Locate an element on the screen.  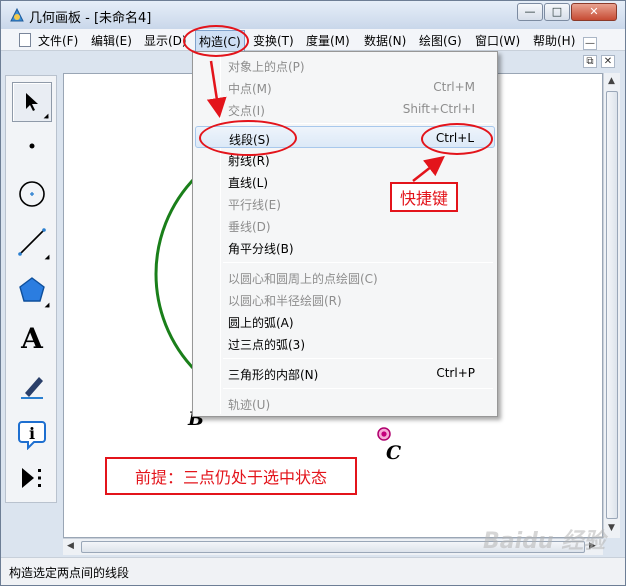
menu-window: 窗口(W) is located at coordinates (497, 40).